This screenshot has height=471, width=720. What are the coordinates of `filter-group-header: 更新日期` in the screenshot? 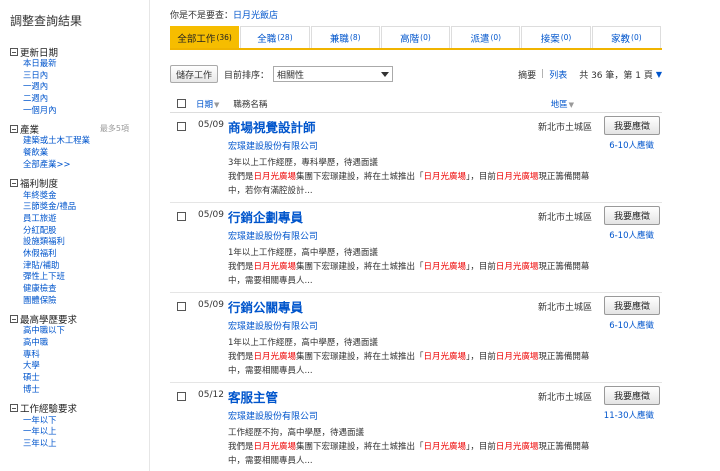 It's located at (79, 52).